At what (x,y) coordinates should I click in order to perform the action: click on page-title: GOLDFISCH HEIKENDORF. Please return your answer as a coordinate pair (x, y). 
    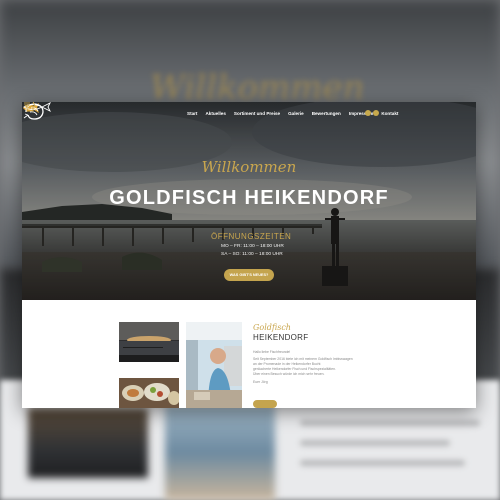
    Looking at the image, I should click on (249, 198).